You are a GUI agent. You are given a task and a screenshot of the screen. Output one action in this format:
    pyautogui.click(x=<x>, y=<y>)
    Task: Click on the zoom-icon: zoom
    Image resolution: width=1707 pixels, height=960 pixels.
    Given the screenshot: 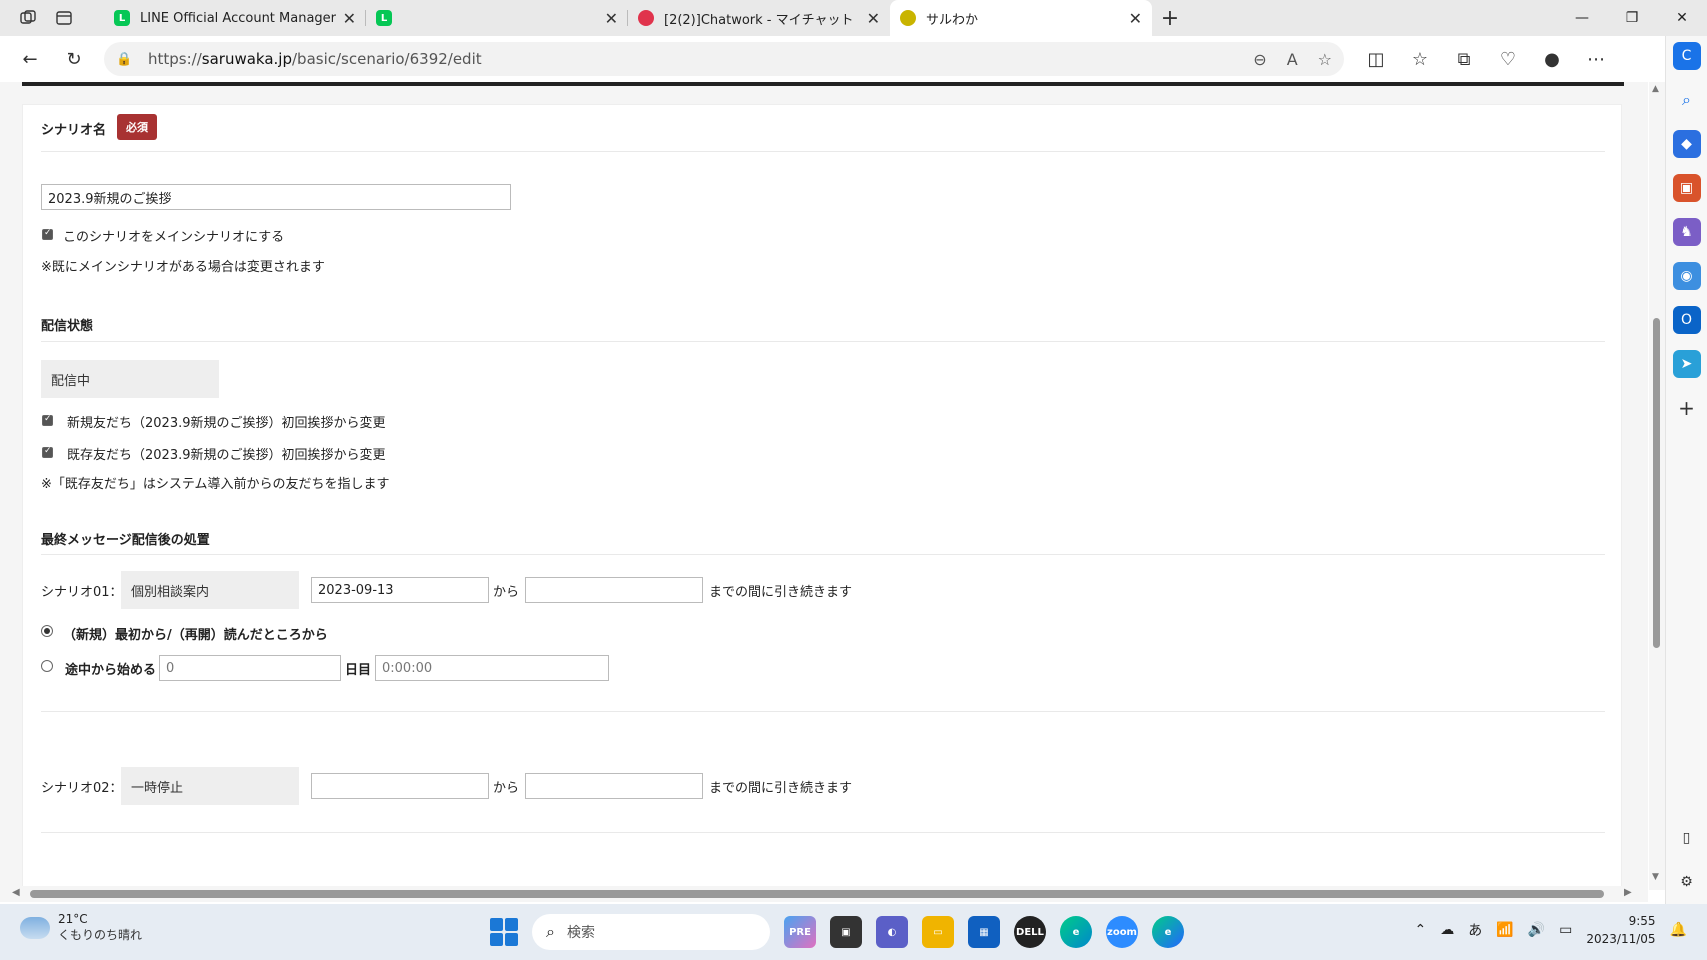 What is the action you would take?
    pyautogui.click(x=1122, y=932)
    